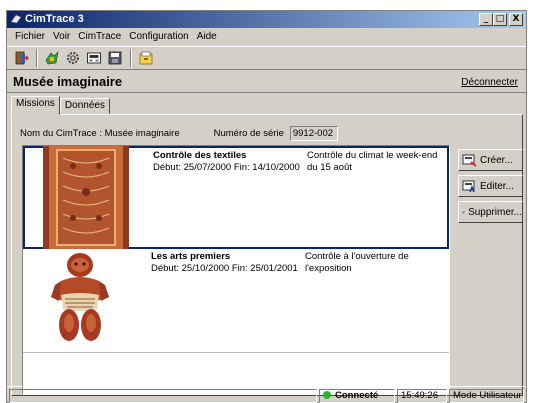 This screenshot has height=403, width=533. I want to click on serial-field: 9912-002, so click(313, 133).